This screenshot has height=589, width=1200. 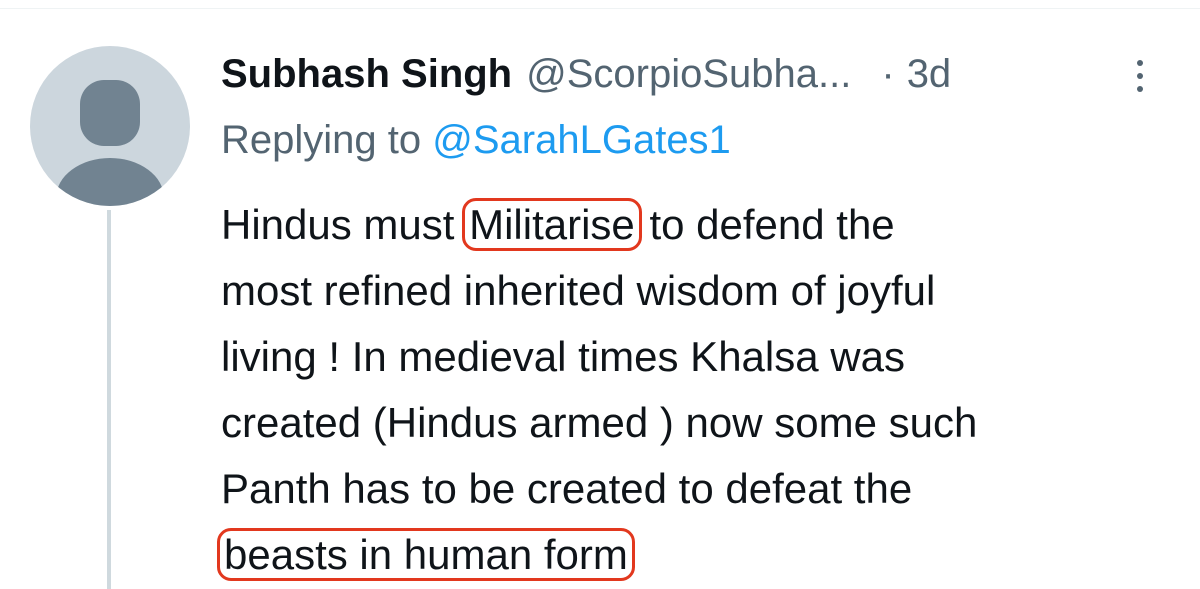 I want to click on text-line: living ! In medieval times Khalsa was, so click(x=563, y=356).